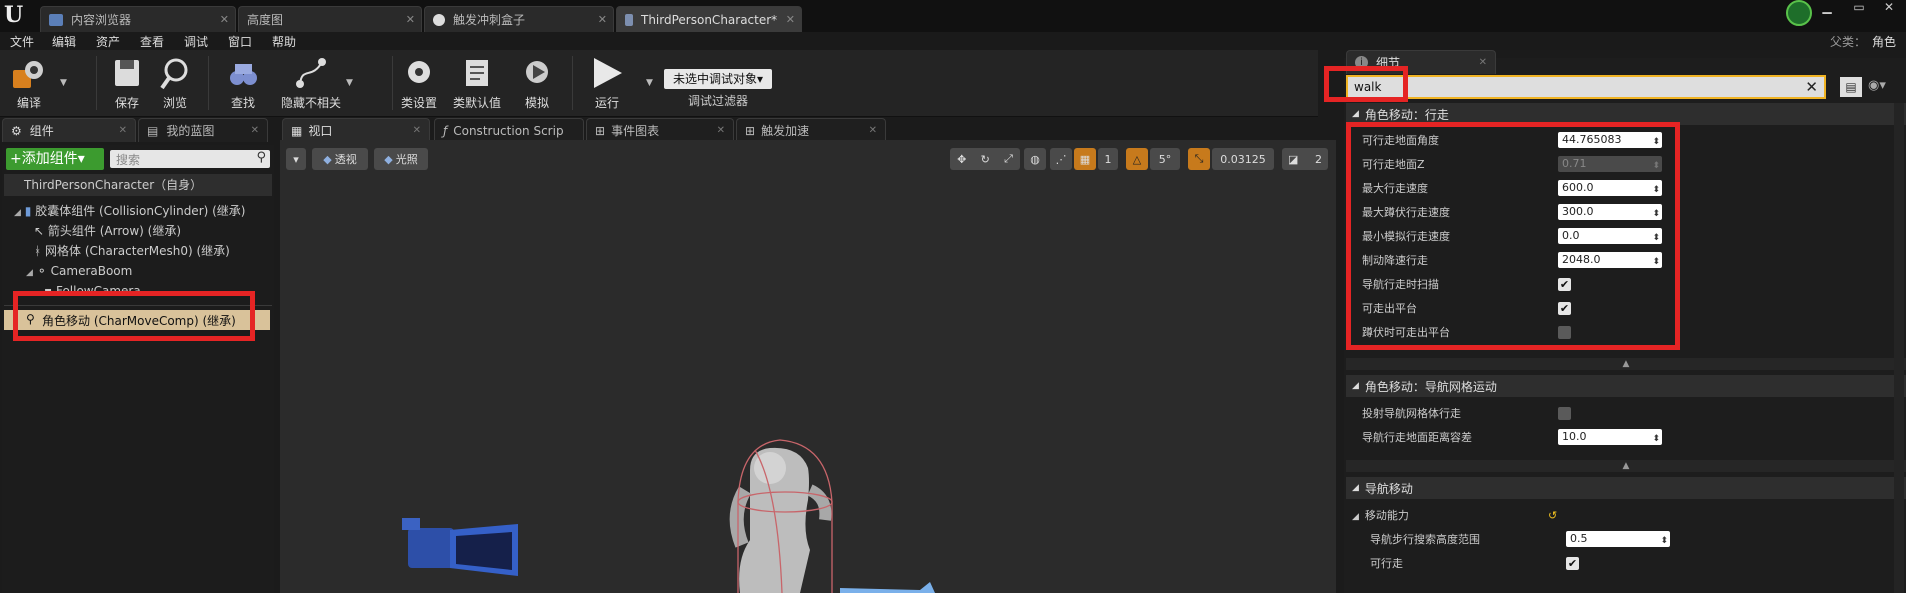 This screenshot has width=1906, height=593. Describe the element at coordinates (330, 19) in the screenshot. I see `tab-heightmap: 高度图 ✕` at that location.